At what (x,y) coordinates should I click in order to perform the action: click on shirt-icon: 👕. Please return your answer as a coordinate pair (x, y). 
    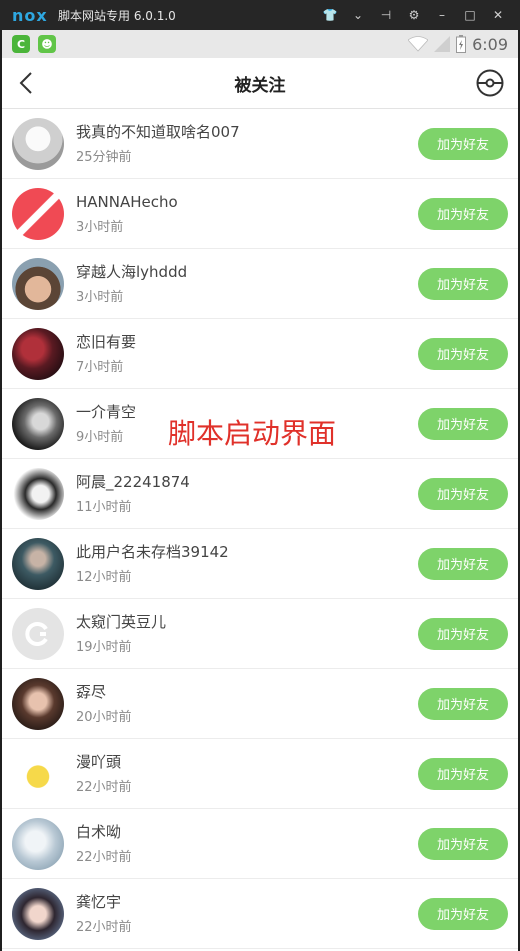
    Looking at the image, I should click on (330, 15).